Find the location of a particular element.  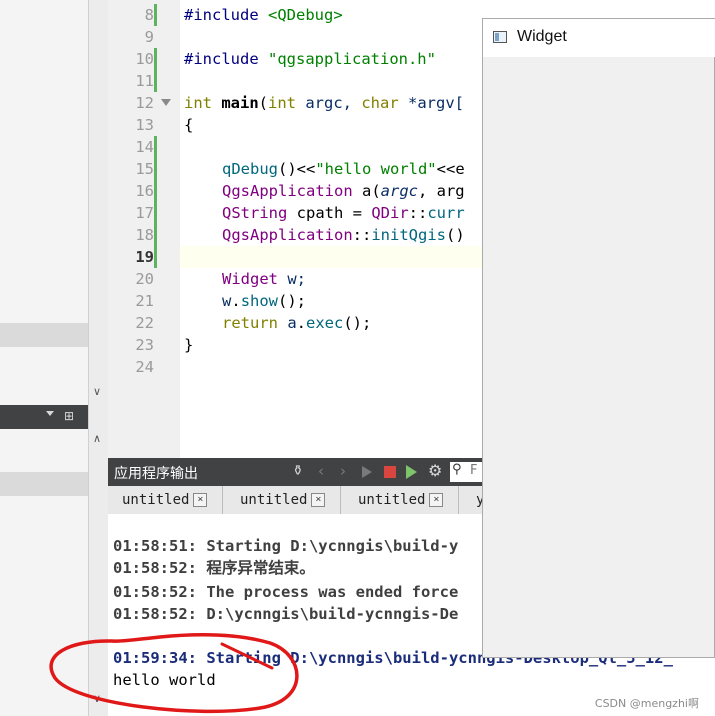

code-line-10: #include "qgsapplication.h" is located at coordinates (310, 59).